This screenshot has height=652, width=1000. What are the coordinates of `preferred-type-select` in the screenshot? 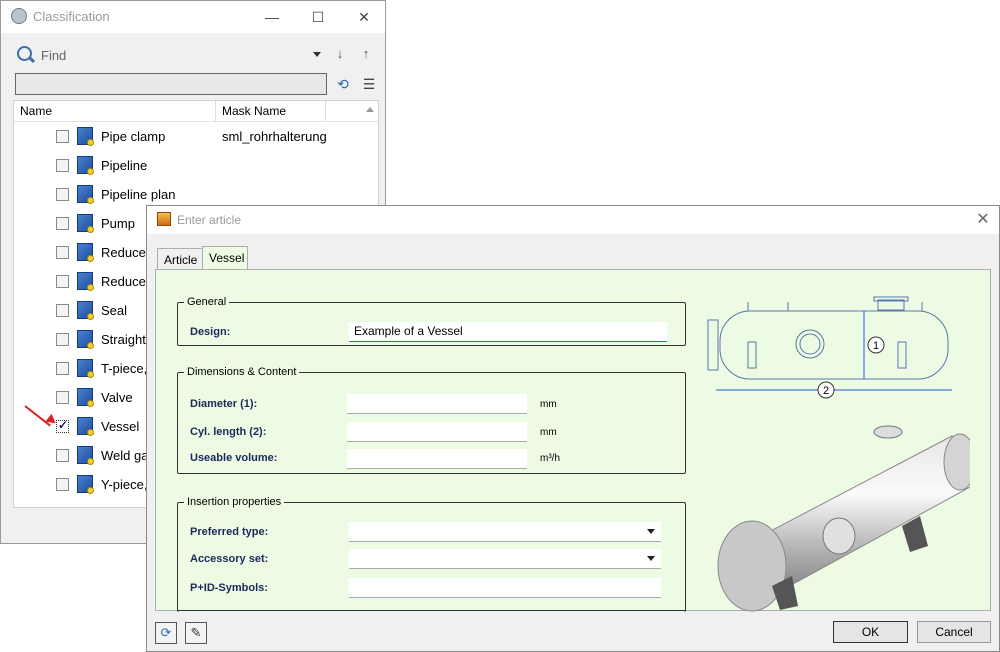 It's located at (505, 532).